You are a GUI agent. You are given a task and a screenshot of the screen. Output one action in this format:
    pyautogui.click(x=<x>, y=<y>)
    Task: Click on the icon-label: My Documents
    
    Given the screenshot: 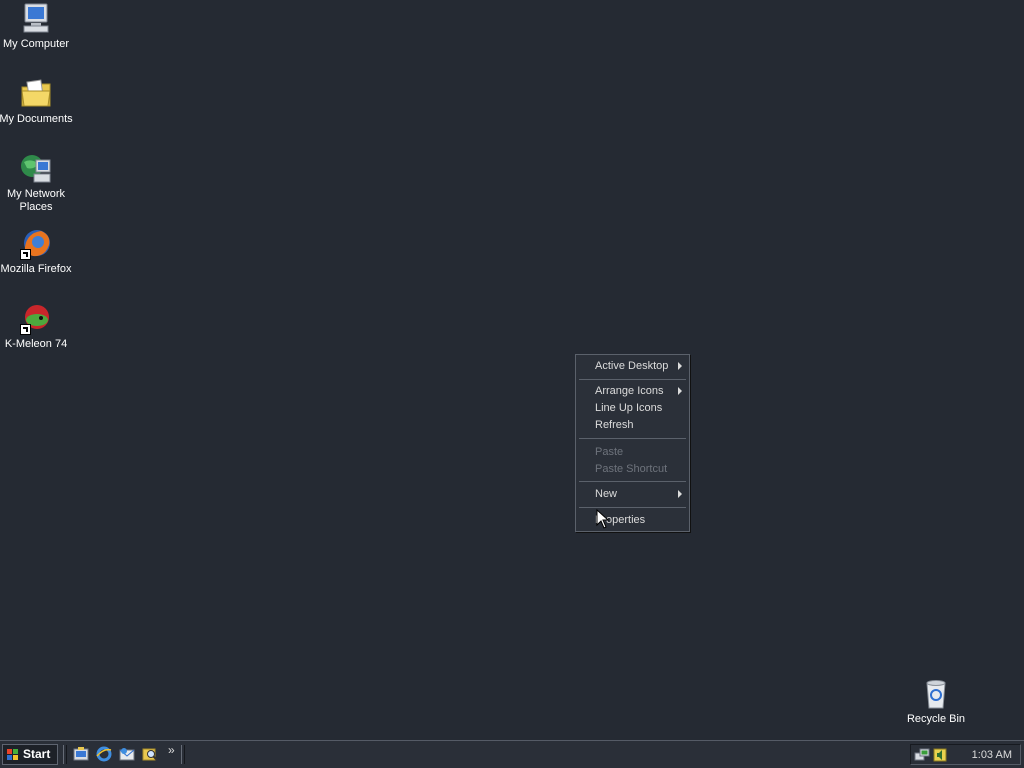 What is the action you would take?
    pyautogui.click(x=36, y=119)
    